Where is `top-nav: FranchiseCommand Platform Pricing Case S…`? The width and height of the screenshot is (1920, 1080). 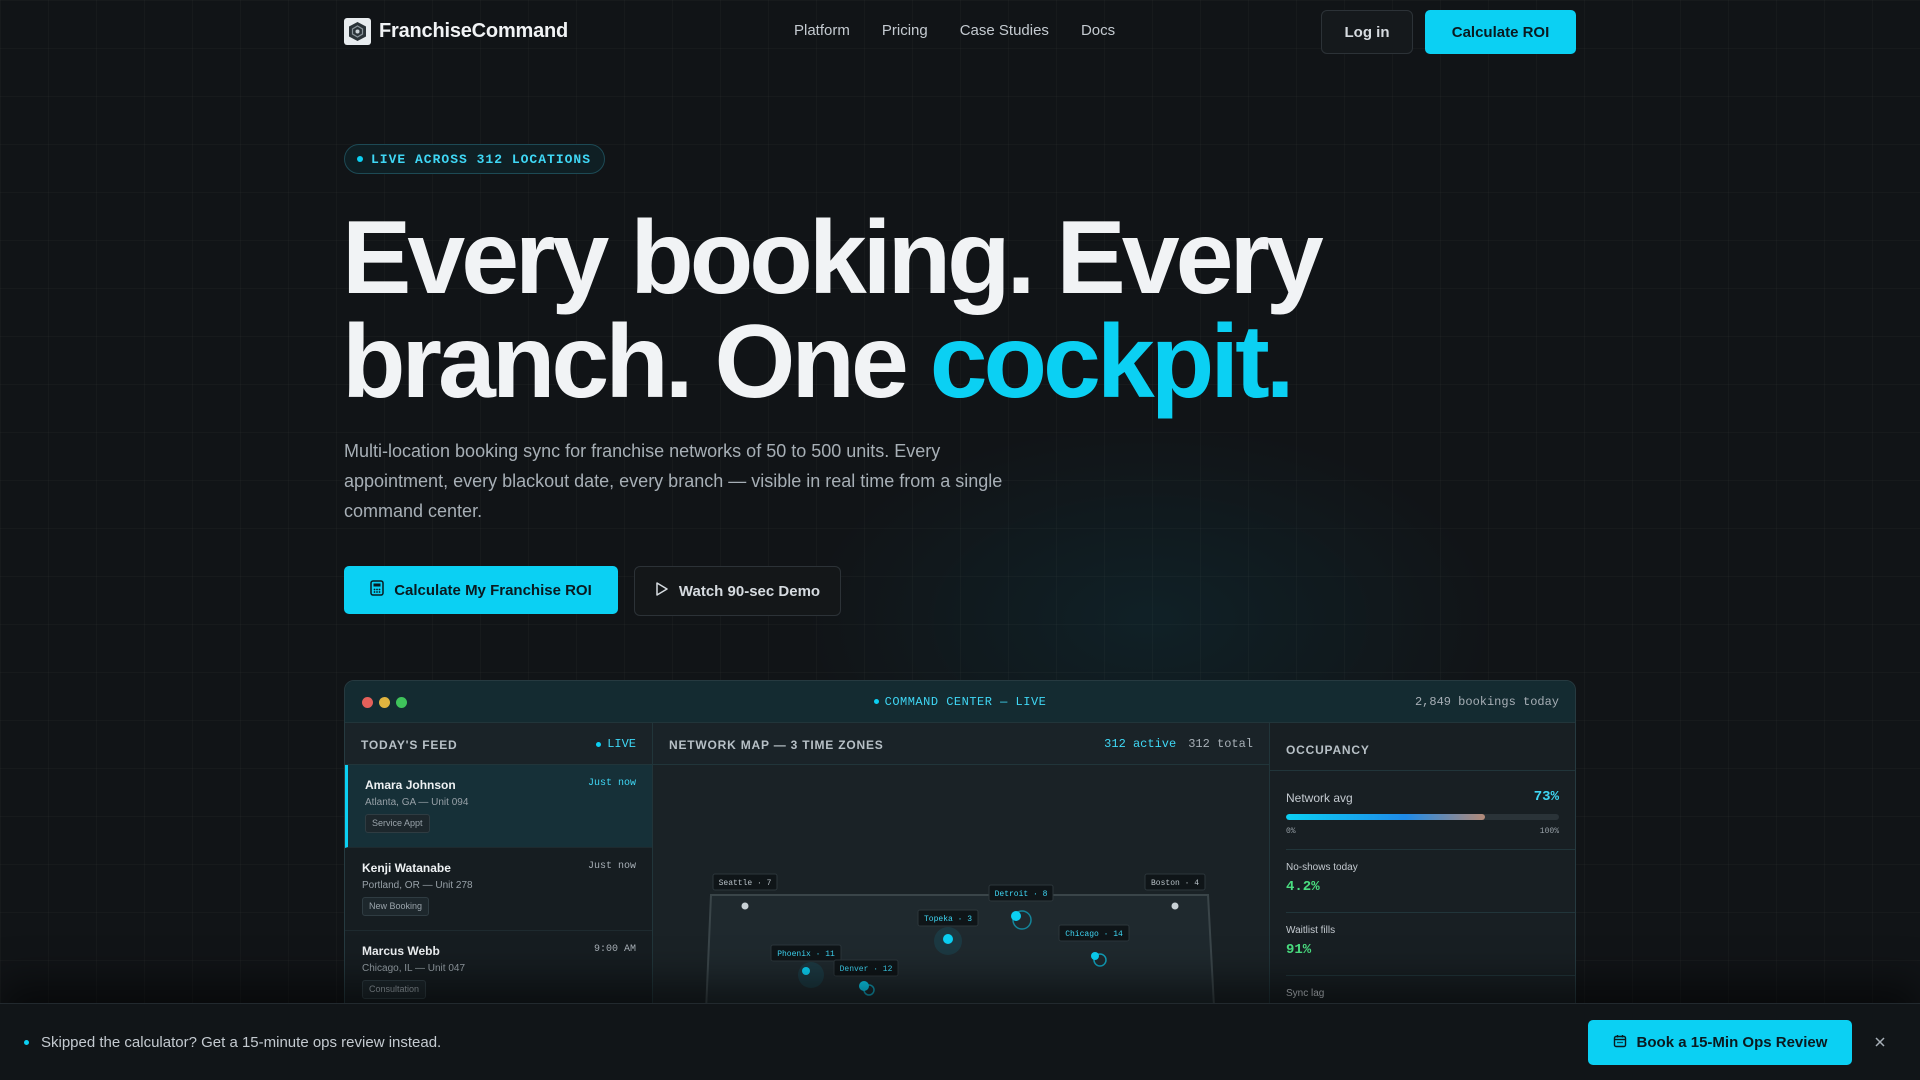
top-nav: FranchiseCommand Platform Pricing Case S… is located at coordinates (960, 32).